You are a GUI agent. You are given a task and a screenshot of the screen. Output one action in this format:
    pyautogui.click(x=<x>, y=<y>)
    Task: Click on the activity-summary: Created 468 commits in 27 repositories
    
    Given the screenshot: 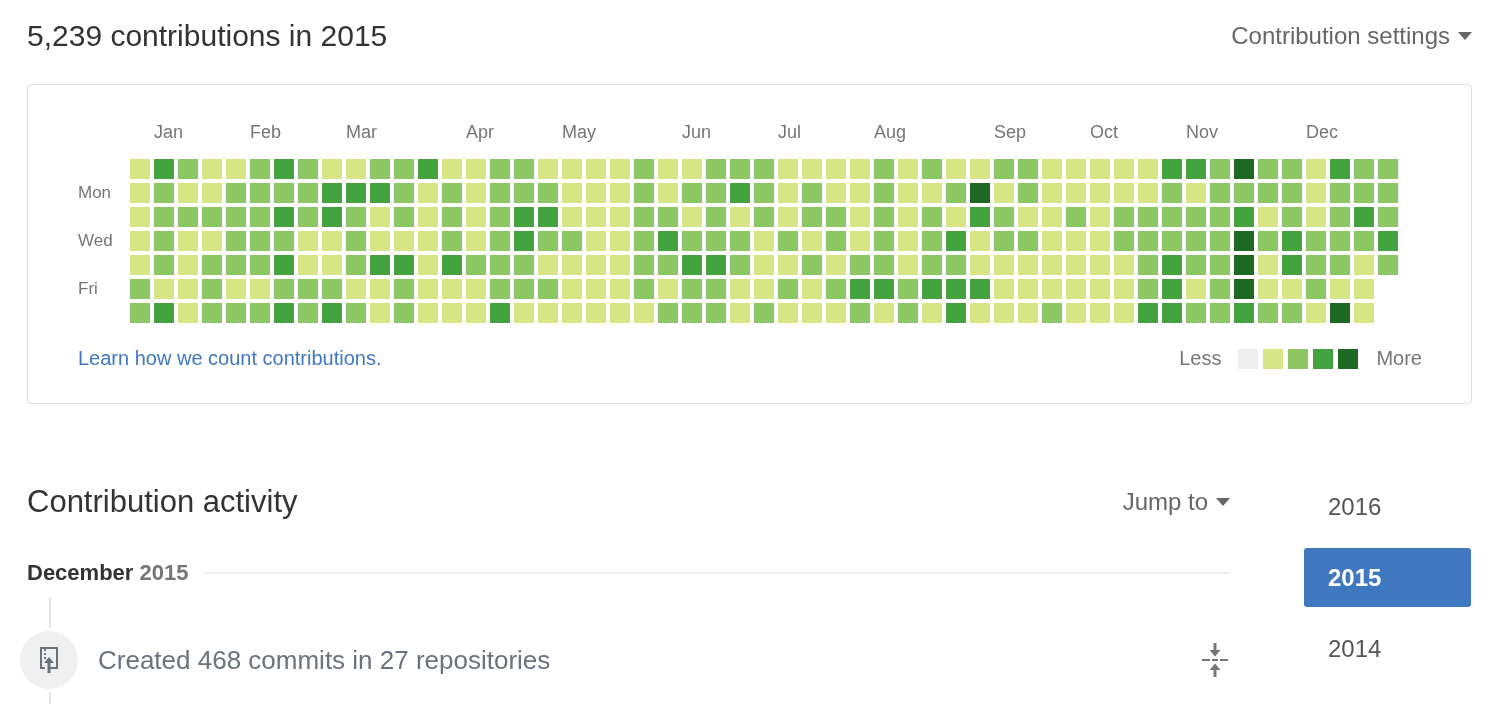 What is the action you would take?
    pyautogui.click(x=325, y=660)
    